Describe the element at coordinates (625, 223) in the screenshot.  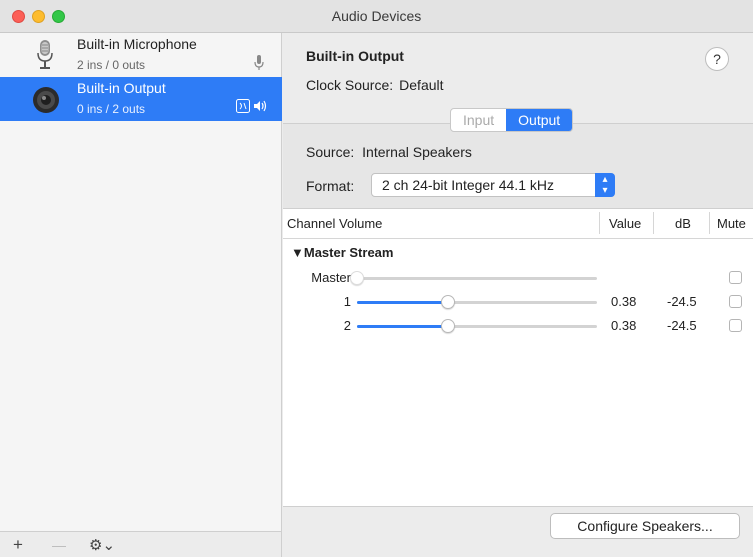
I see `column-header-value: Value` at that location.